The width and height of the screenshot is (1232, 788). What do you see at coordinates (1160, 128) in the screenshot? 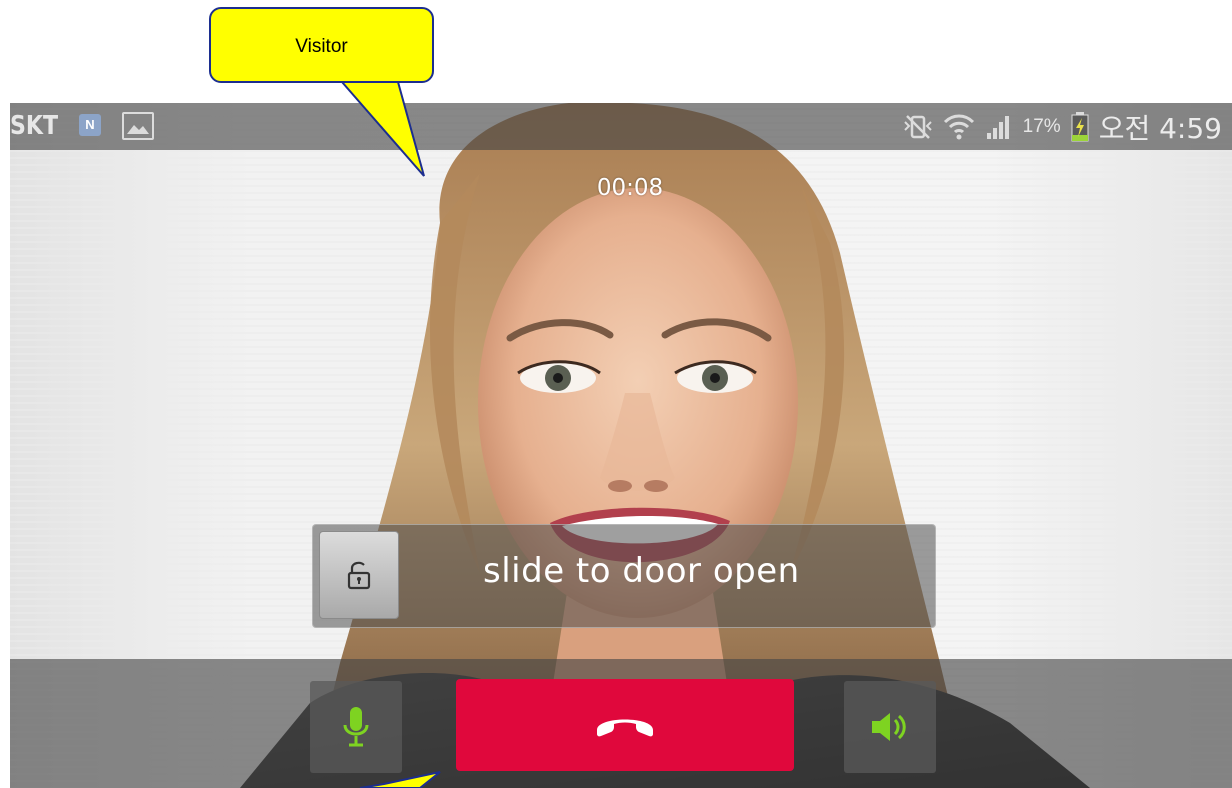
I see `clock: 오전 4:59` at bounding box center [1160, 128].